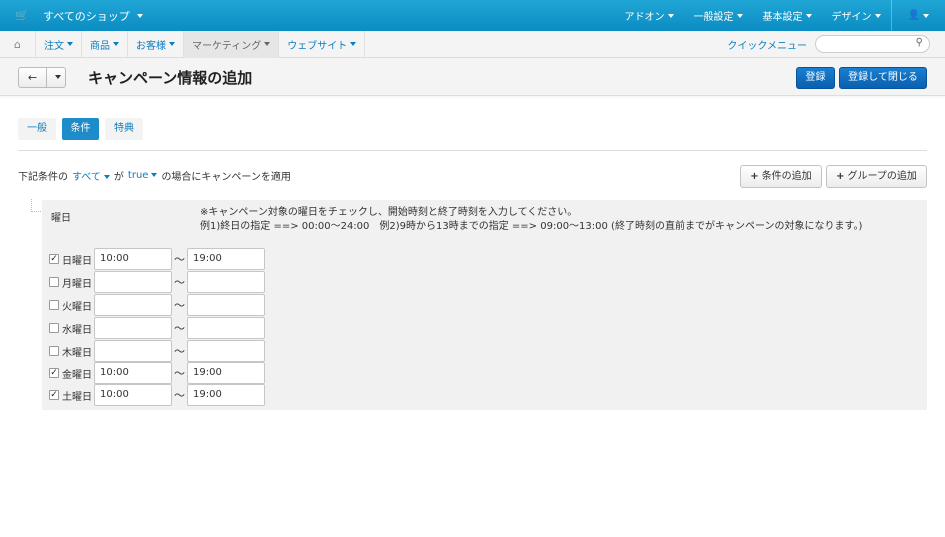 The width and height of the screenshot is (945, 537). I want to click on top-menu-addon: アドオン, so click(649, 15).